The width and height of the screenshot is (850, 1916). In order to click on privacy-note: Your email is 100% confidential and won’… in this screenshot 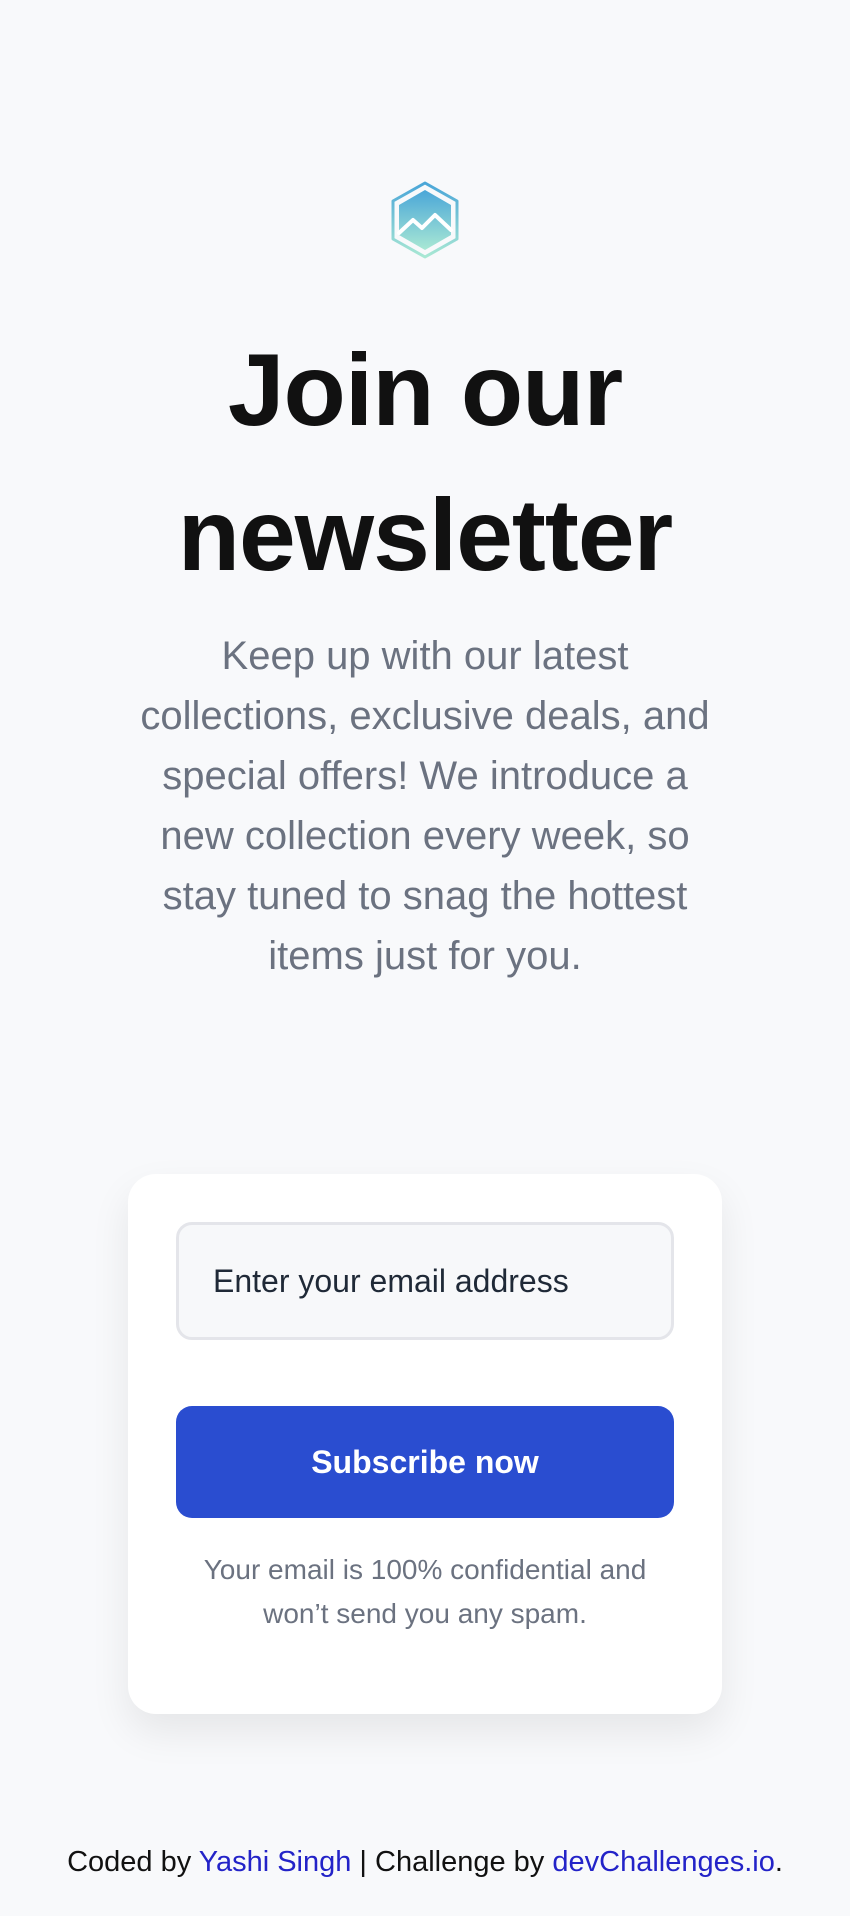, I will do `click(425, 1591)`.